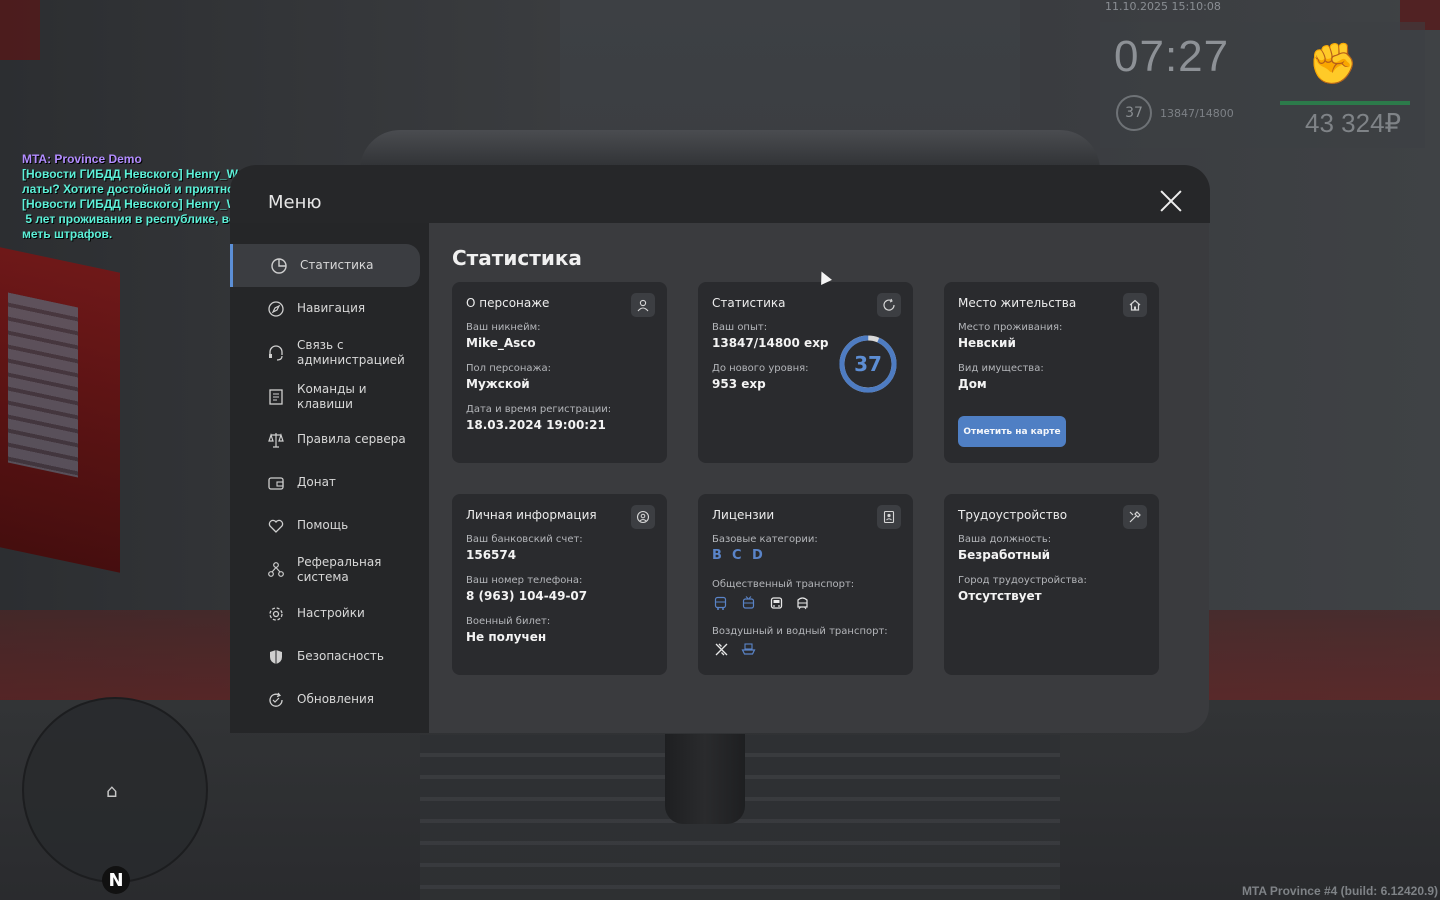  What do you see at coordinates (705, 779) in the screenshot?
I see `player-character` at bounding box center [705, 779].